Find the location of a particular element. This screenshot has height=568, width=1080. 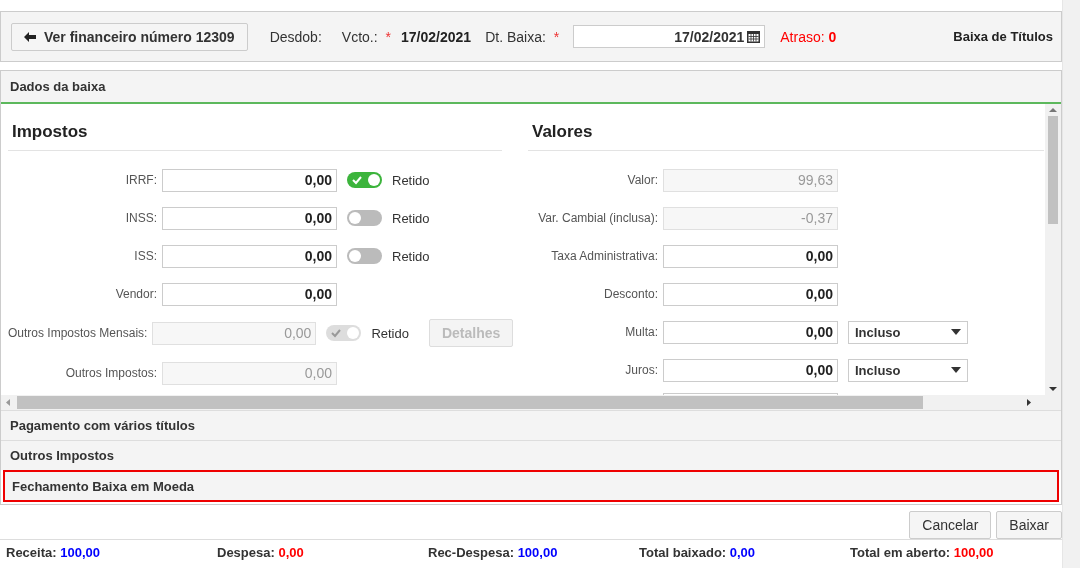

field-label: Var. Cambial (inclusa): is located at coordinates (598, 218).